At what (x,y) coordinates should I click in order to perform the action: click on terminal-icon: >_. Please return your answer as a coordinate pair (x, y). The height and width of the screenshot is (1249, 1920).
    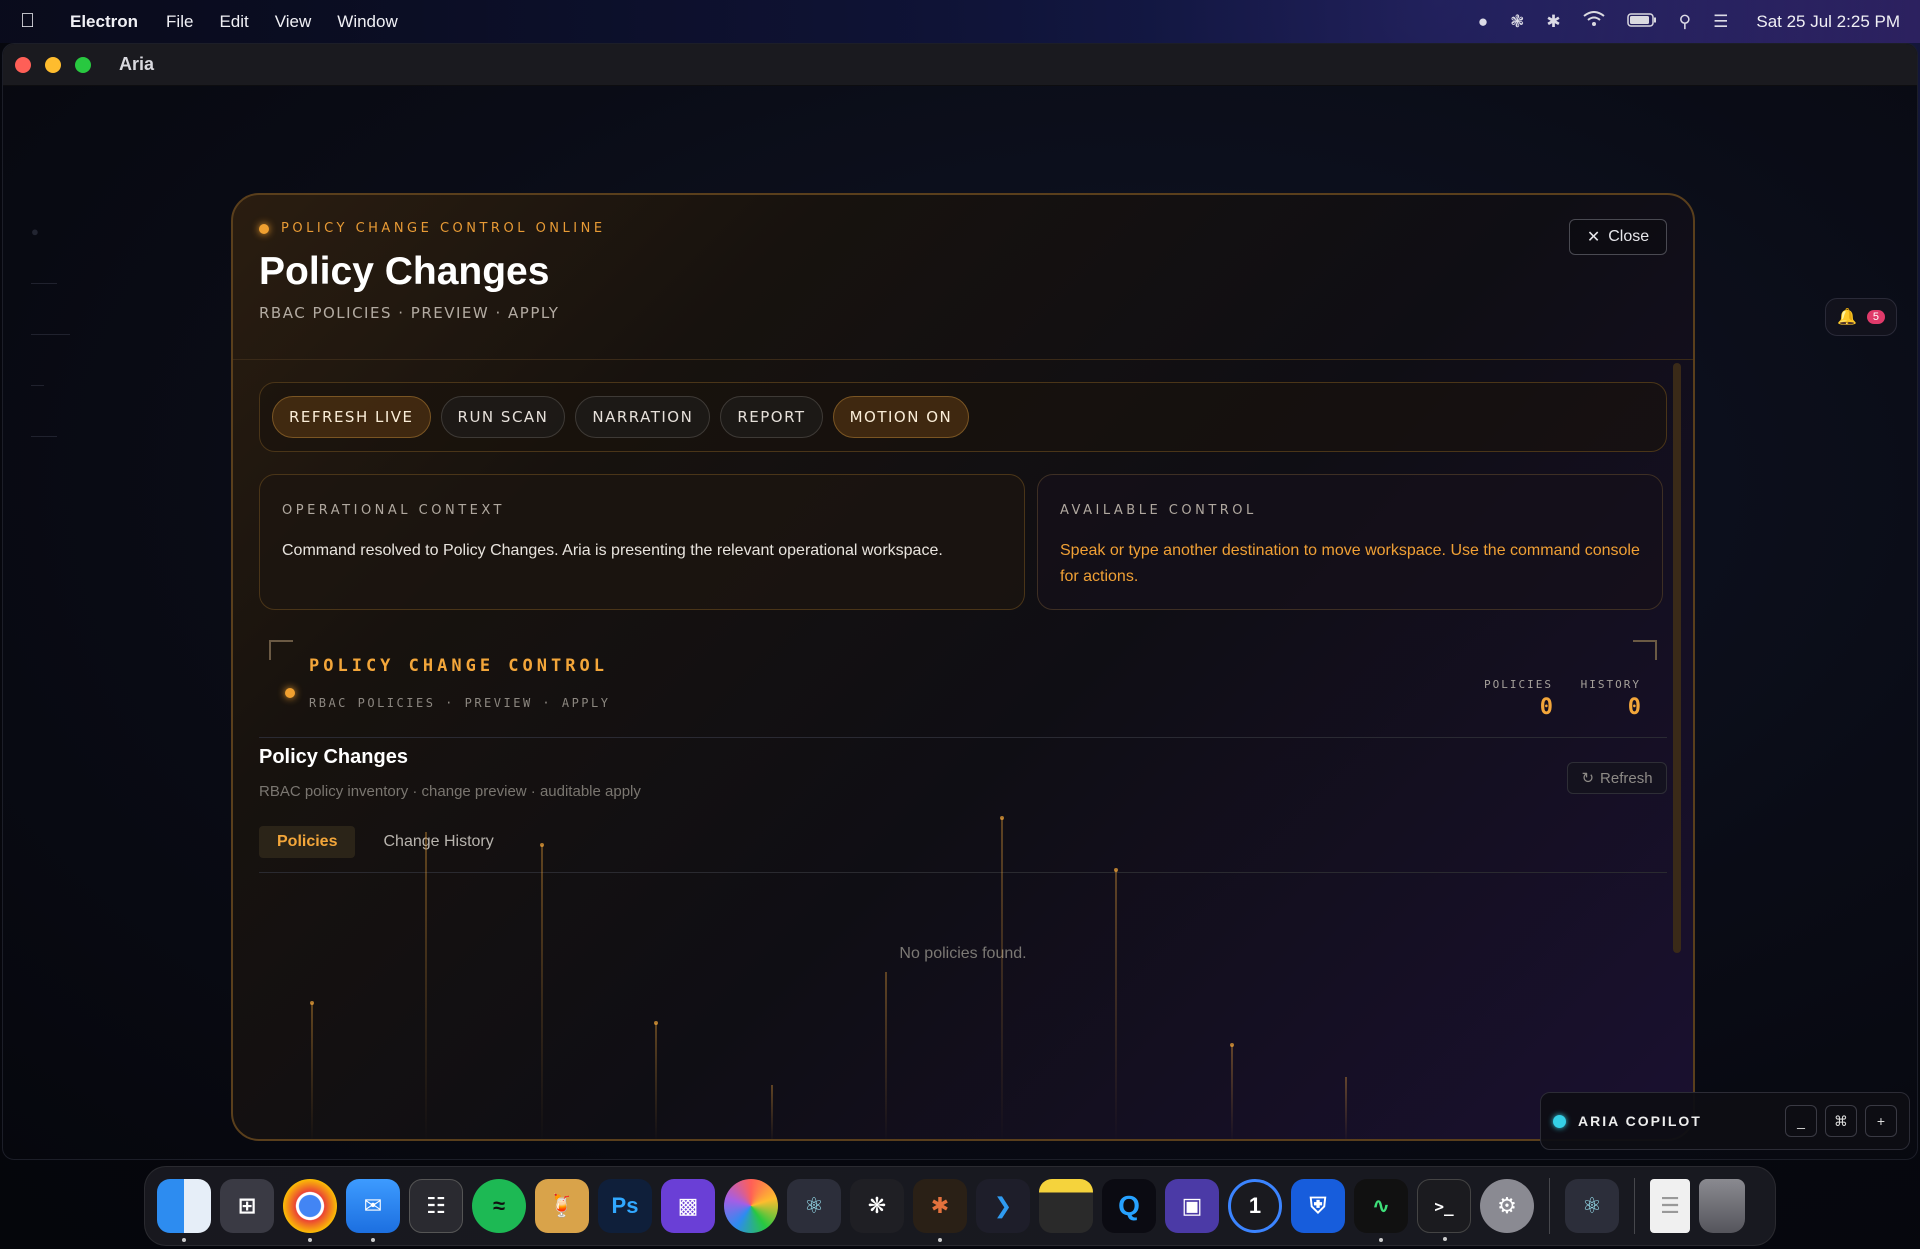
    Looking at the image, I should click on (1444, 1210).